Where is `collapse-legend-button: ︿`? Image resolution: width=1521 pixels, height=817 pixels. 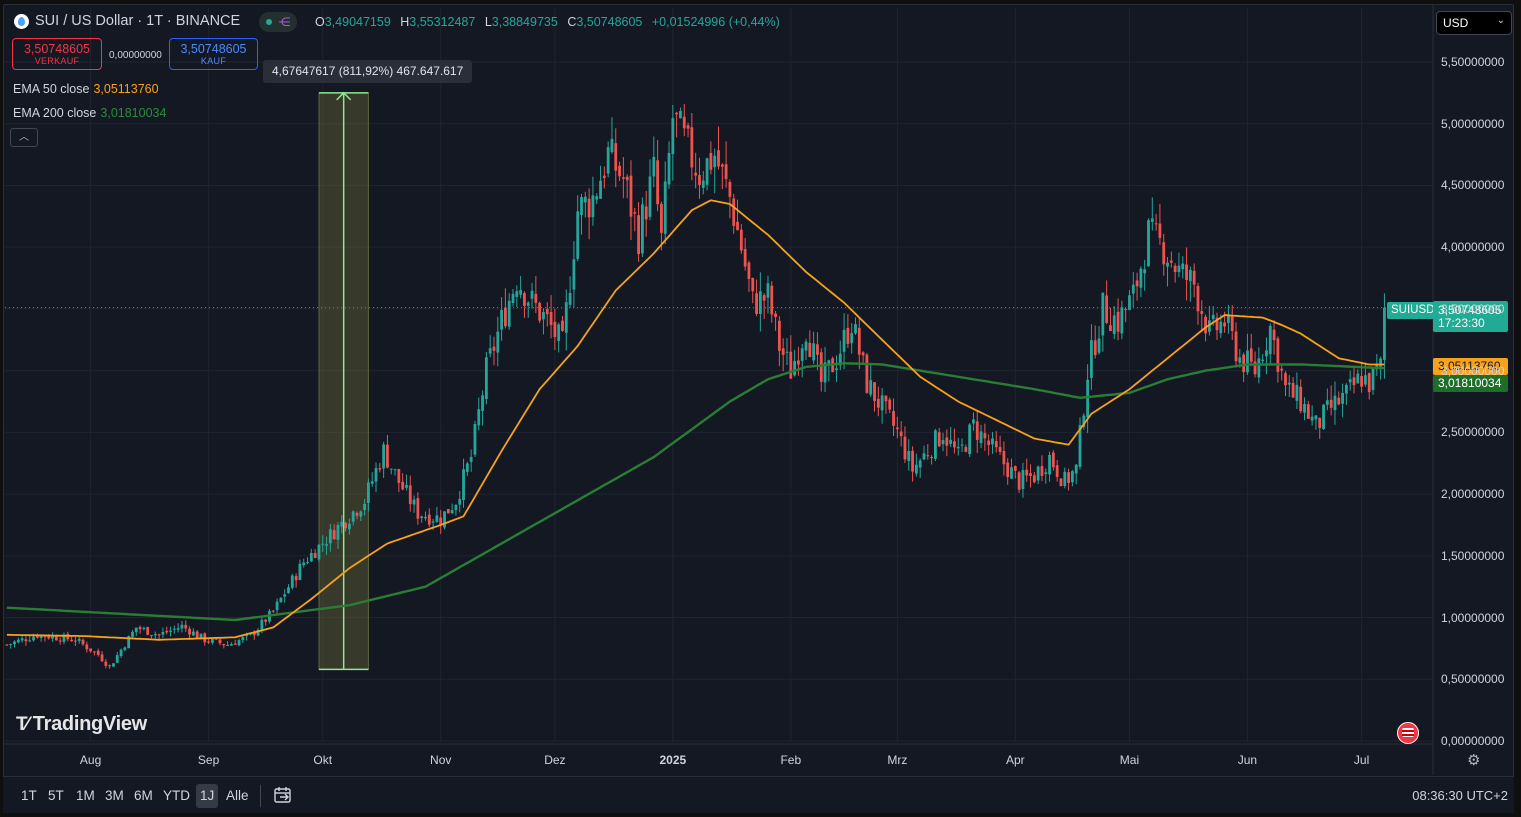
collapse-legend-button: ︿ is located at coordinates (24, 137).